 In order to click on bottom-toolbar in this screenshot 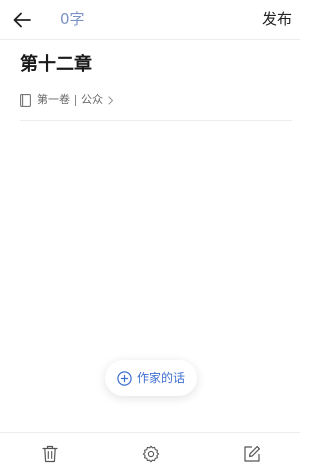, I will do `click(150, 453)`.